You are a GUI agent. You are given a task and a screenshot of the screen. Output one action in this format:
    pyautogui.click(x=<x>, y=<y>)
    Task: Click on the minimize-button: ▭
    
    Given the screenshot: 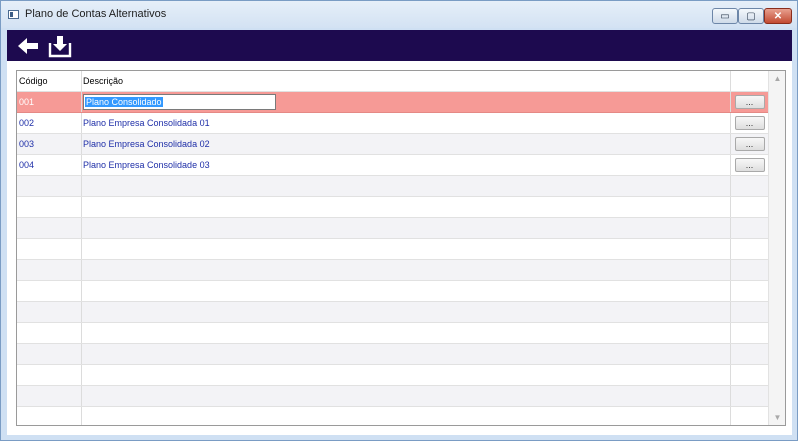 What is the action you would take?
    pyautogui.click(x=725, y=16)
    